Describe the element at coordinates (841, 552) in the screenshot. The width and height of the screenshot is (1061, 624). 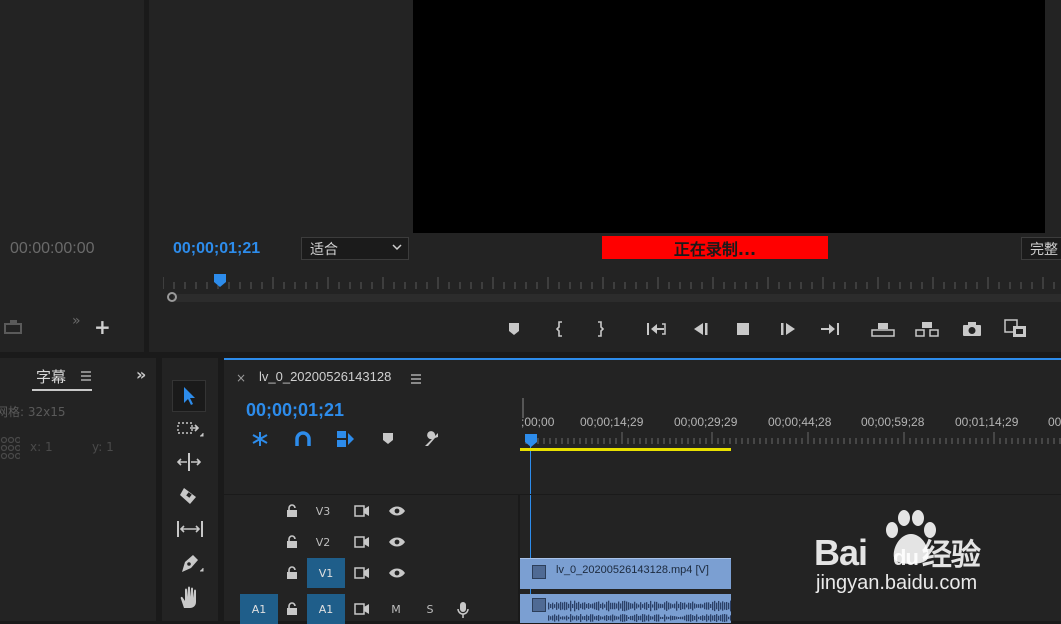
I see `brand-bai: Bai` at that location.